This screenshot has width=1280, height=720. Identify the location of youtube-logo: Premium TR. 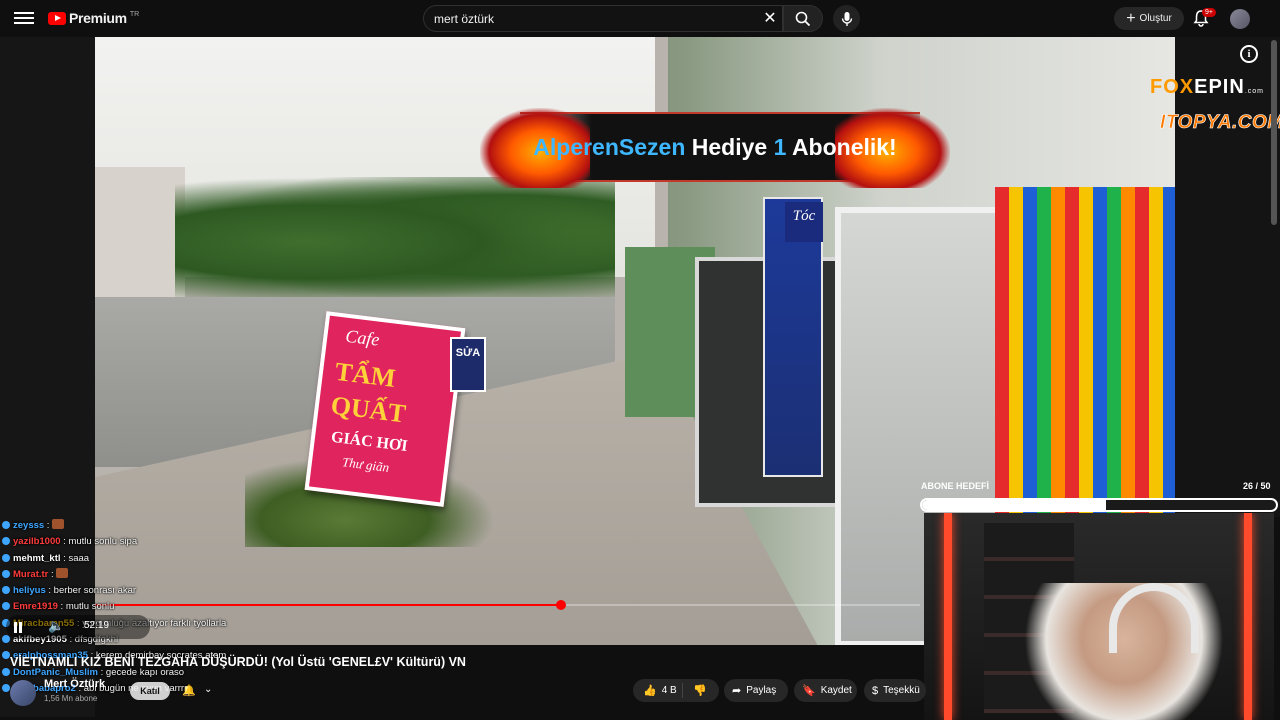
(93, 18).